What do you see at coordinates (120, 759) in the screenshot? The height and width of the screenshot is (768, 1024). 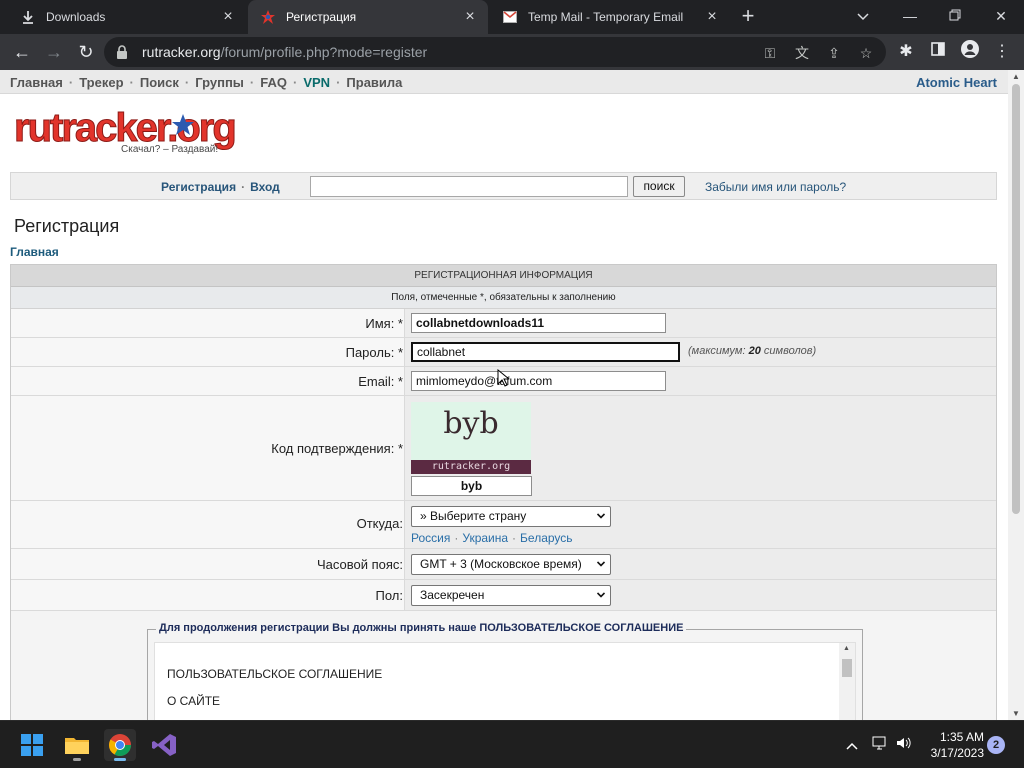 I see `running-indicator` at bounding box center [120, 759].